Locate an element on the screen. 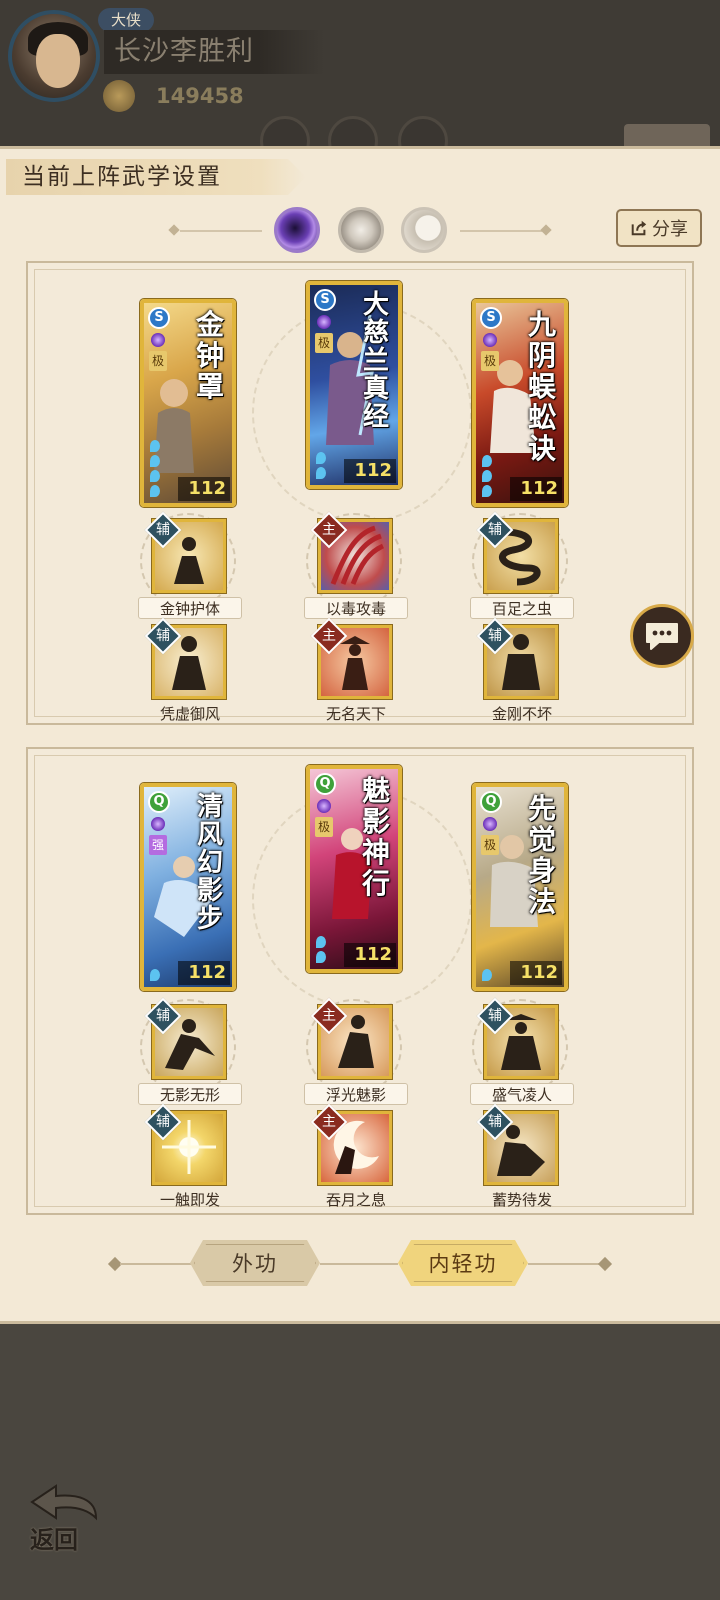  skill-category-tabs: 外功 内轻功 is located at coordinates (360, 1264).